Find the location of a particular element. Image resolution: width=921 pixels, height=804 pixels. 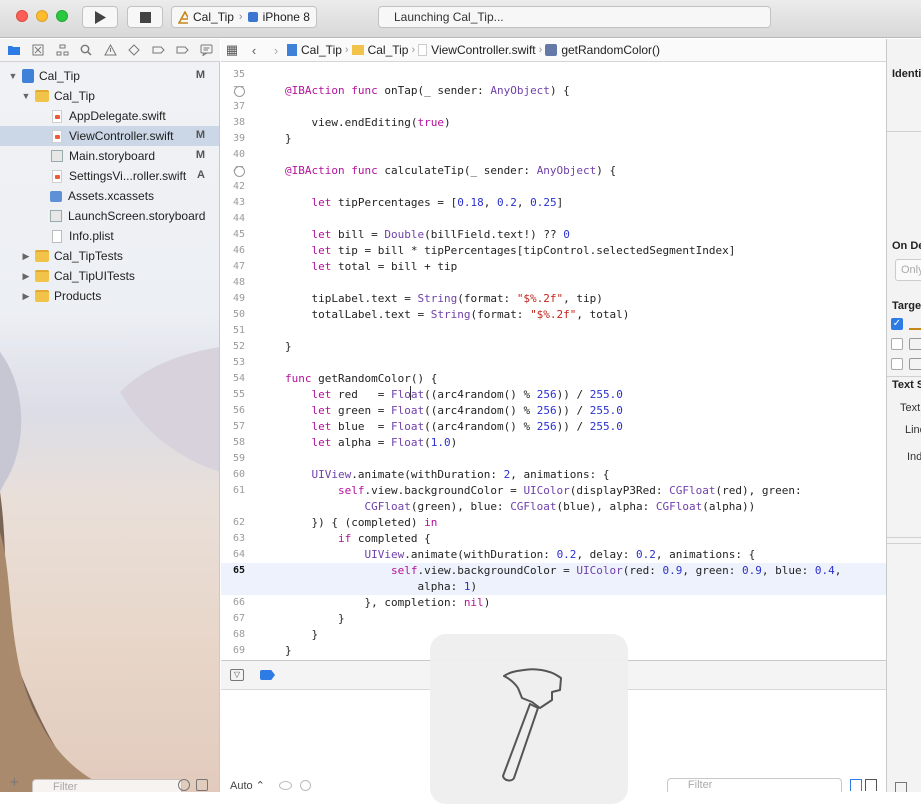

code-line: 38 view.endEditing(true) is located at coordinates (553, 123).